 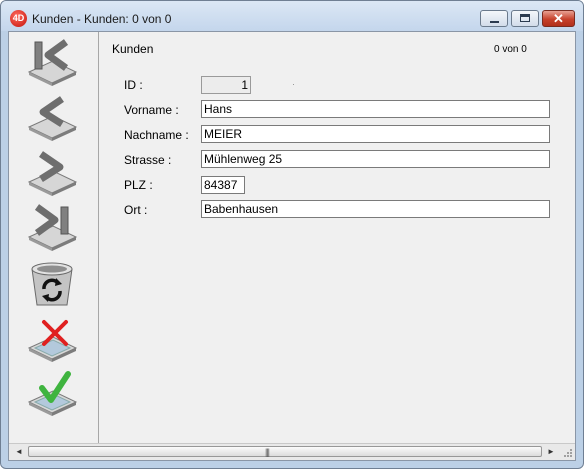 What do you see at coordinates (375, 134) in the screenshot?
I see `nachname-field: MEIER` at bounding box center [375, 134].